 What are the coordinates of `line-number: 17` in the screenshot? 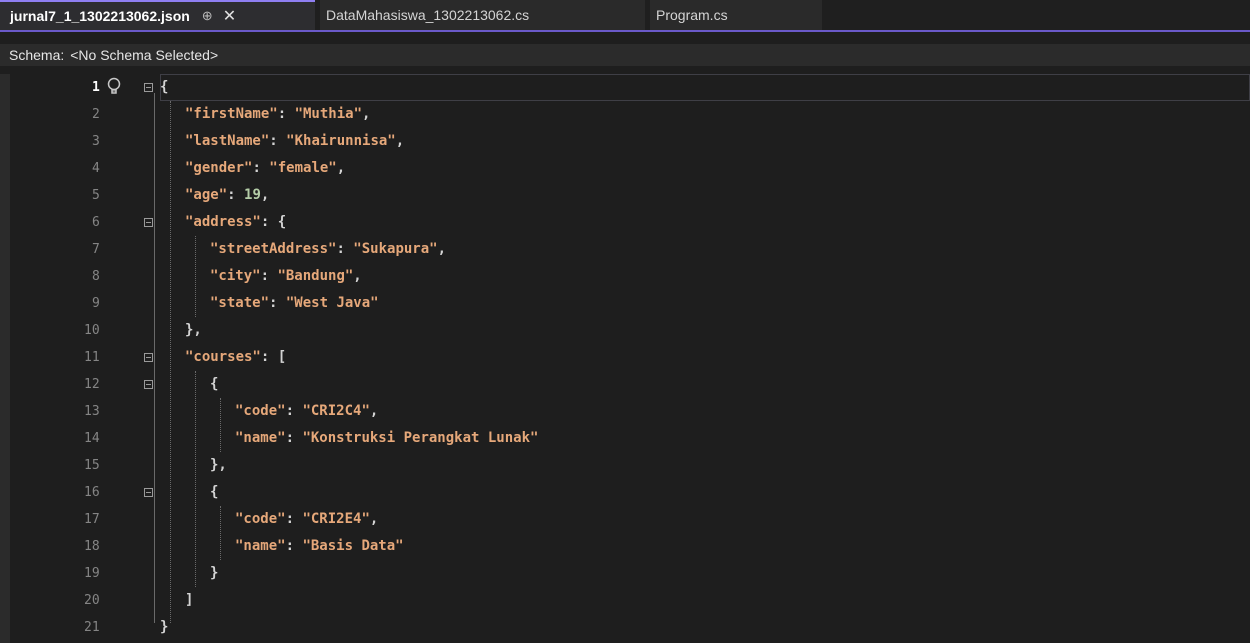 It's located at (92, 519).